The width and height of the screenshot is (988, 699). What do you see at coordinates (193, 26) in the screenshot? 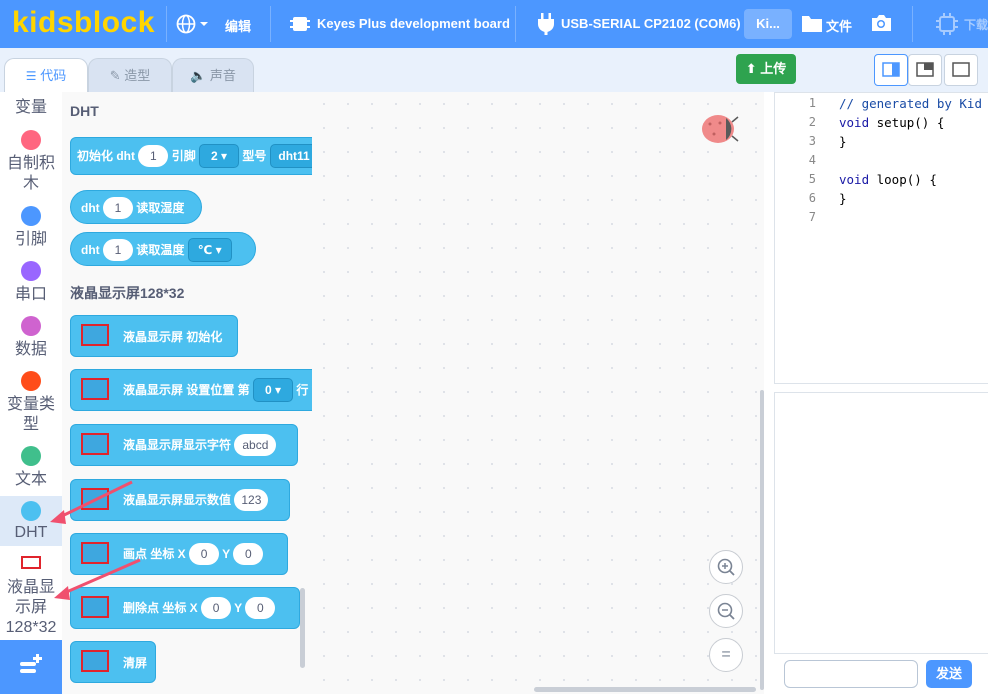
I see `language-menu` at bounding box center [193, 26].